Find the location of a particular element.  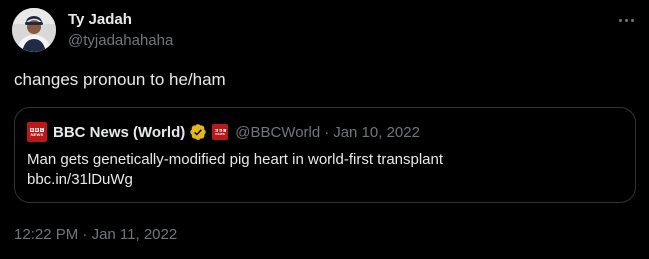

verified-badge-icon is located at coordinates (198, 132).